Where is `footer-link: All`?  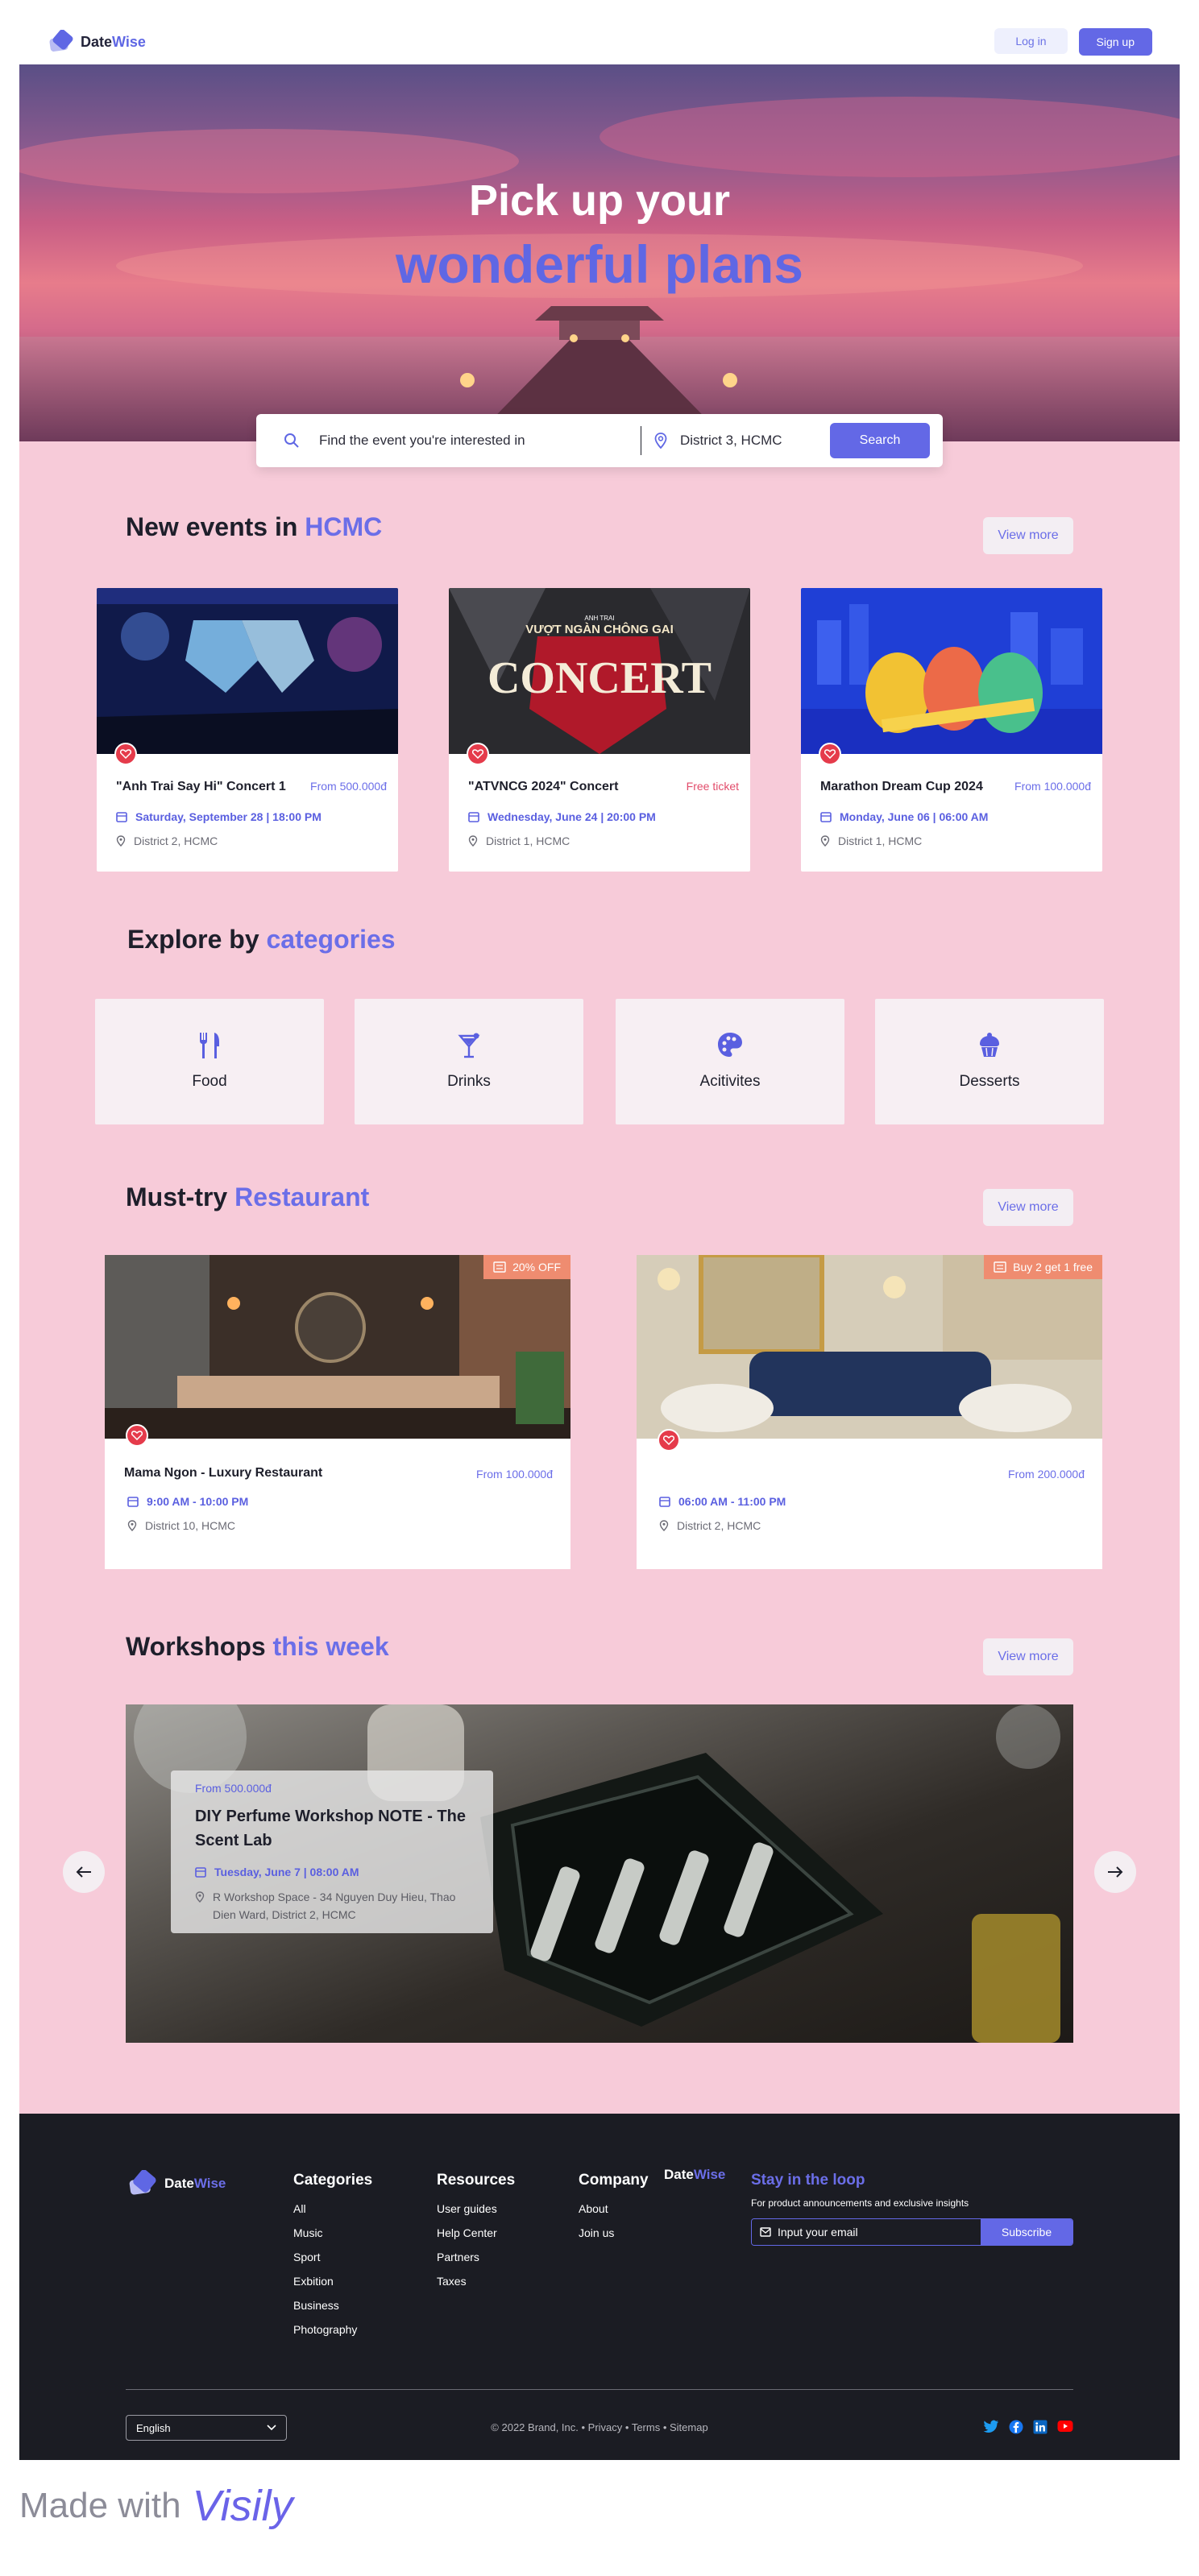 footer-link: All is located at coordinates (332, 2208).